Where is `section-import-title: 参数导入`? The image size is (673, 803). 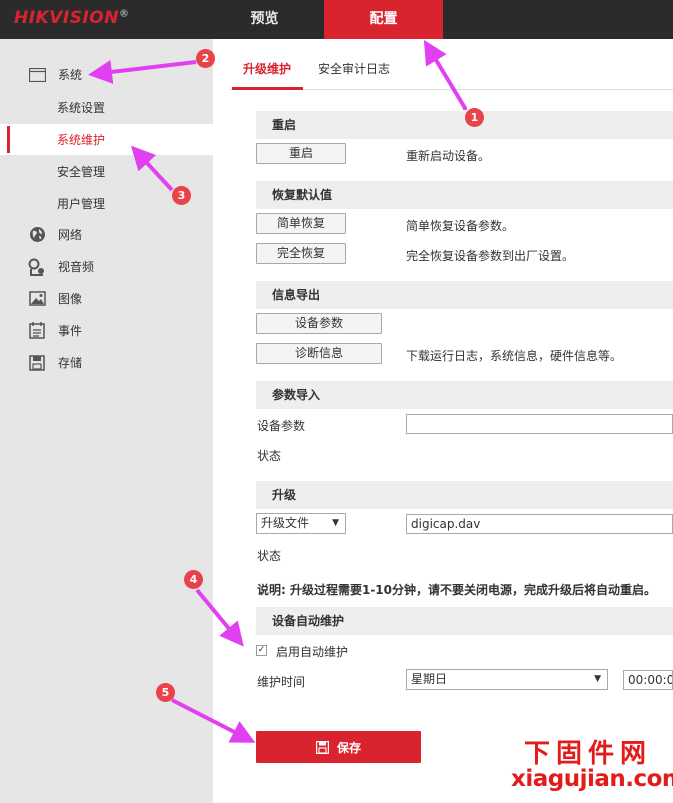 section-import-title: 参数导入 is located at coordinates (464, 395).